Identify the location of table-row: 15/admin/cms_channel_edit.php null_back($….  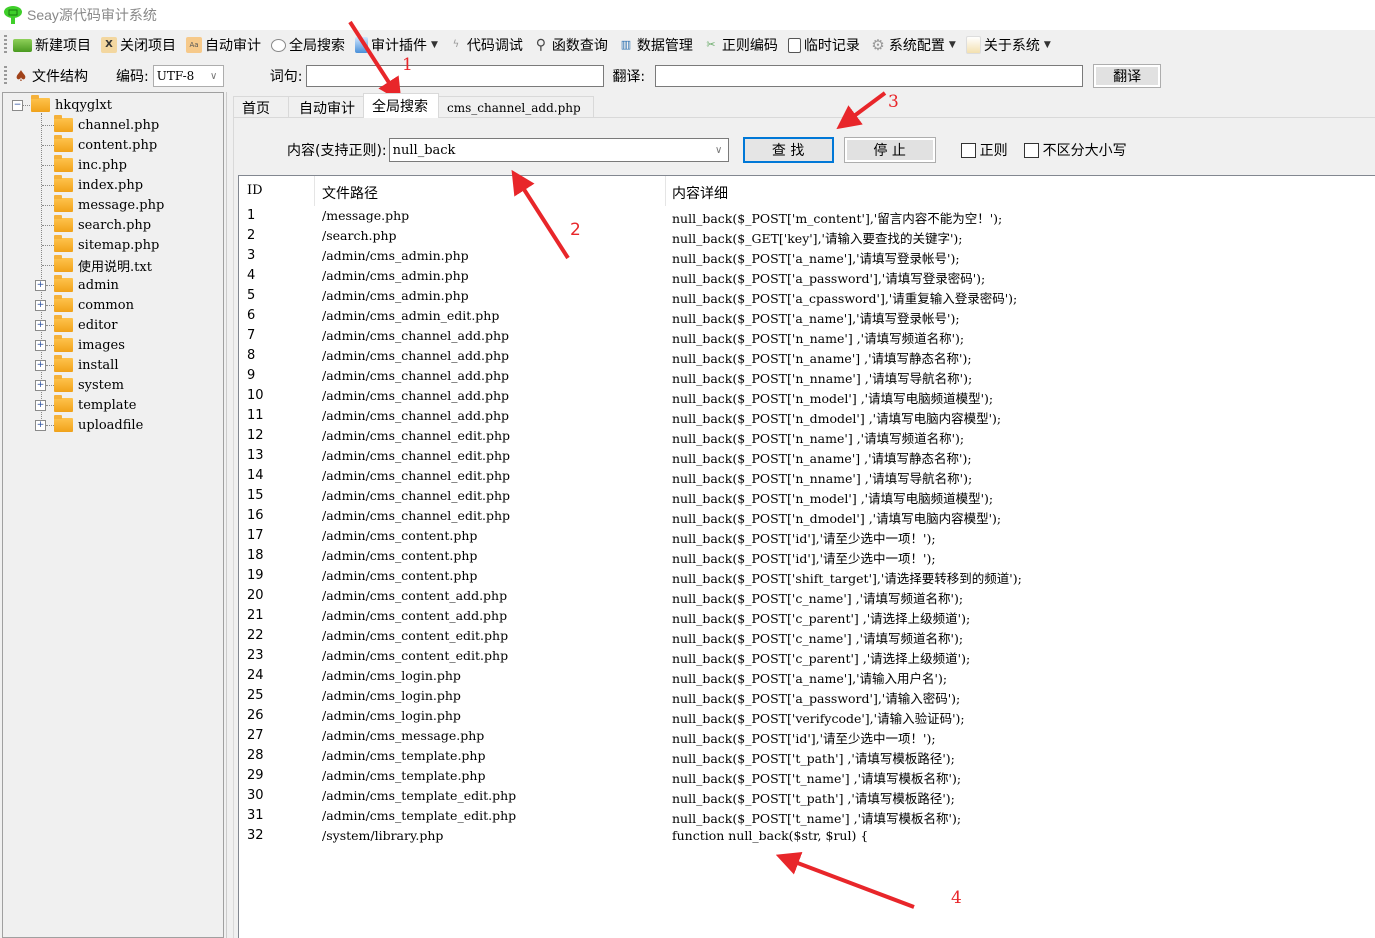
(807, 496).